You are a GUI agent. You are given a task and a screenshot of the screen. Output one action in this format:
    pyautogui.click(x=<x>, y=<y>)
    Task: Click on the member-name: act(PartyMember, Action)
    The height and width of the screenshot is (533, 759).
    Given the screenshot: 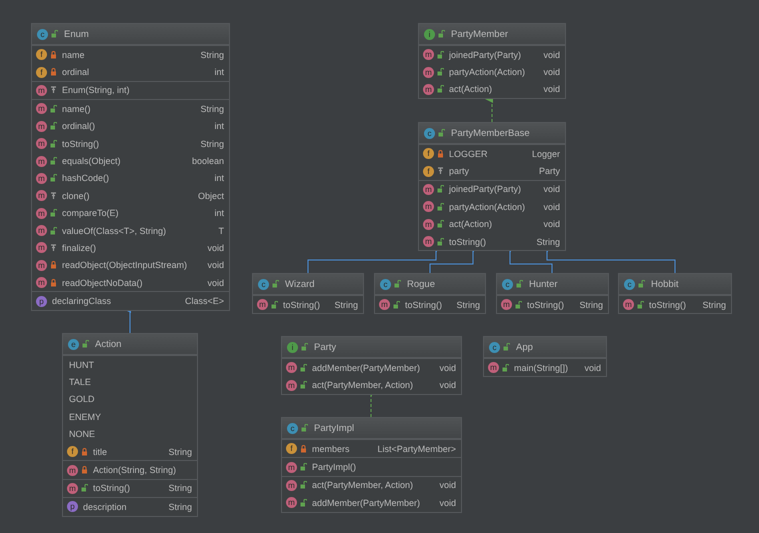 What is the action you would take?
    pyautogui.click(x=363, y=485)
    